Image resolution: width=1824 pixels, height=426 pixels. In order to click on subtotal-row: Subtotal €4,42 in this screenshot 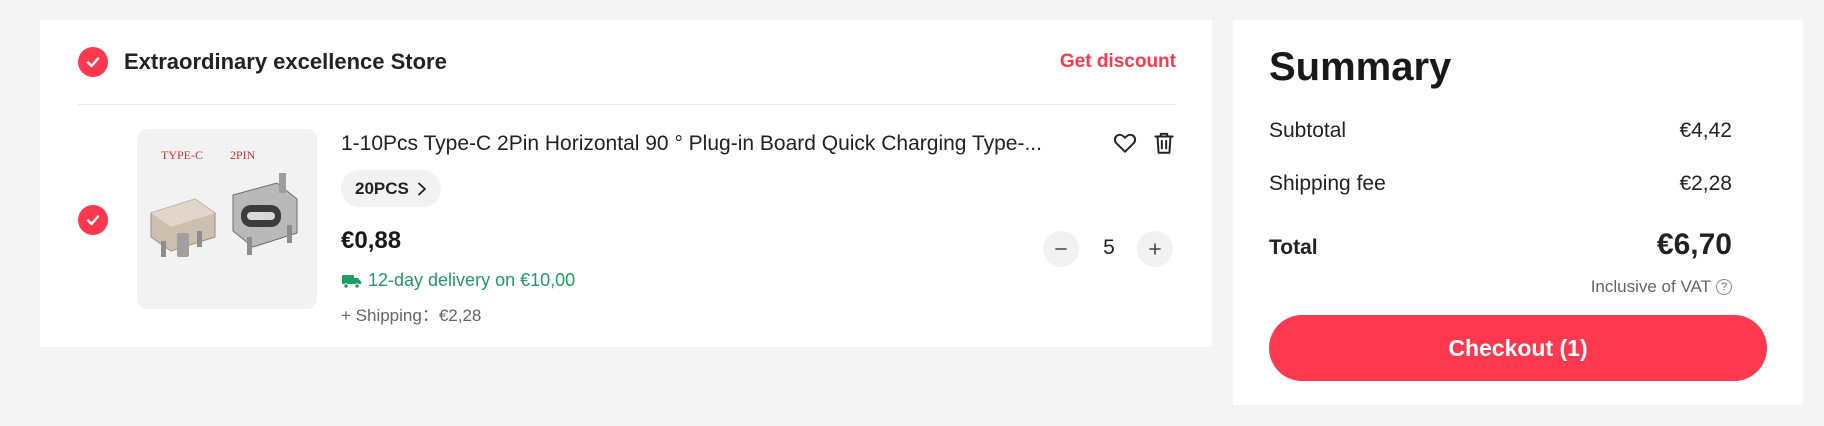, I will do `click(1500, 131)`.